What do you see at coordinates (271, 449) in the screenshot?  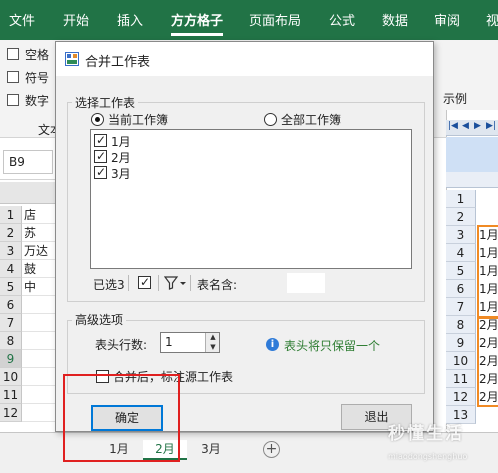 I see `plus-icon: +` at bounding box center [271, 449].